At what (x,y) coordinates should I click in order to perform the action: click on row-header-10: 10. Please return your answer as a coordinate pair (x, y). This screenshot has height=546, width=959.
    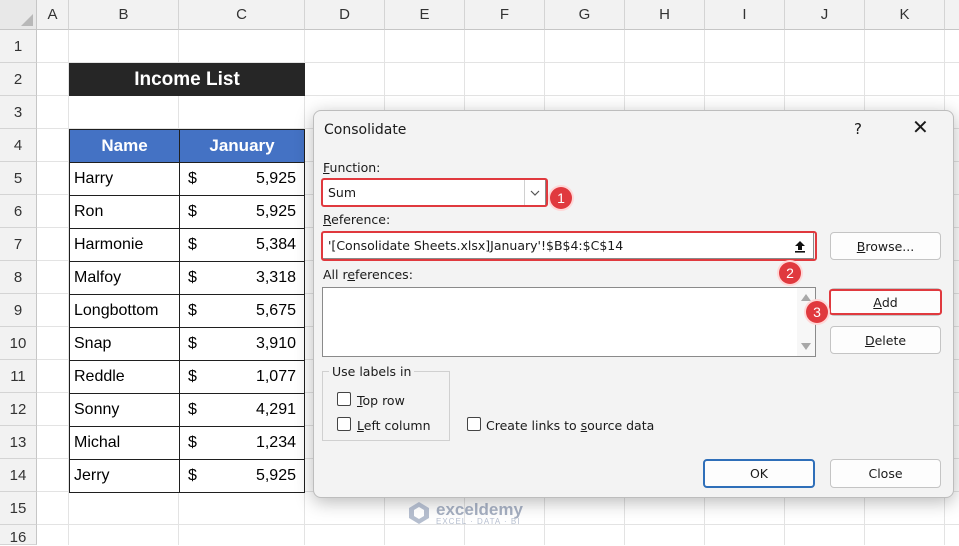
    Looking at the image, I should click on (18, 343).